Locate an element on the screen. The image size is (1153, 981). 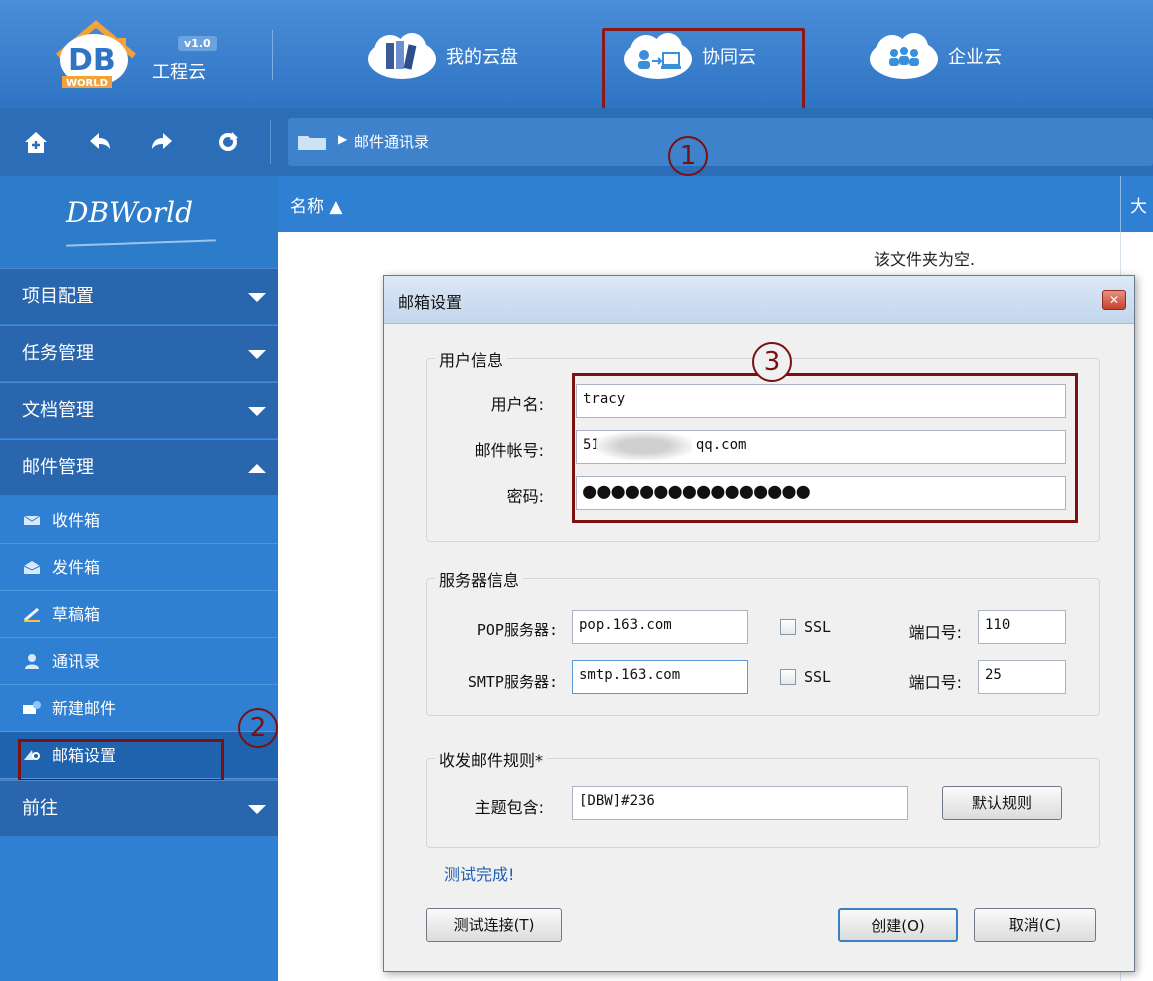
username-label: 用户名: is located at coordinates (517, 404).